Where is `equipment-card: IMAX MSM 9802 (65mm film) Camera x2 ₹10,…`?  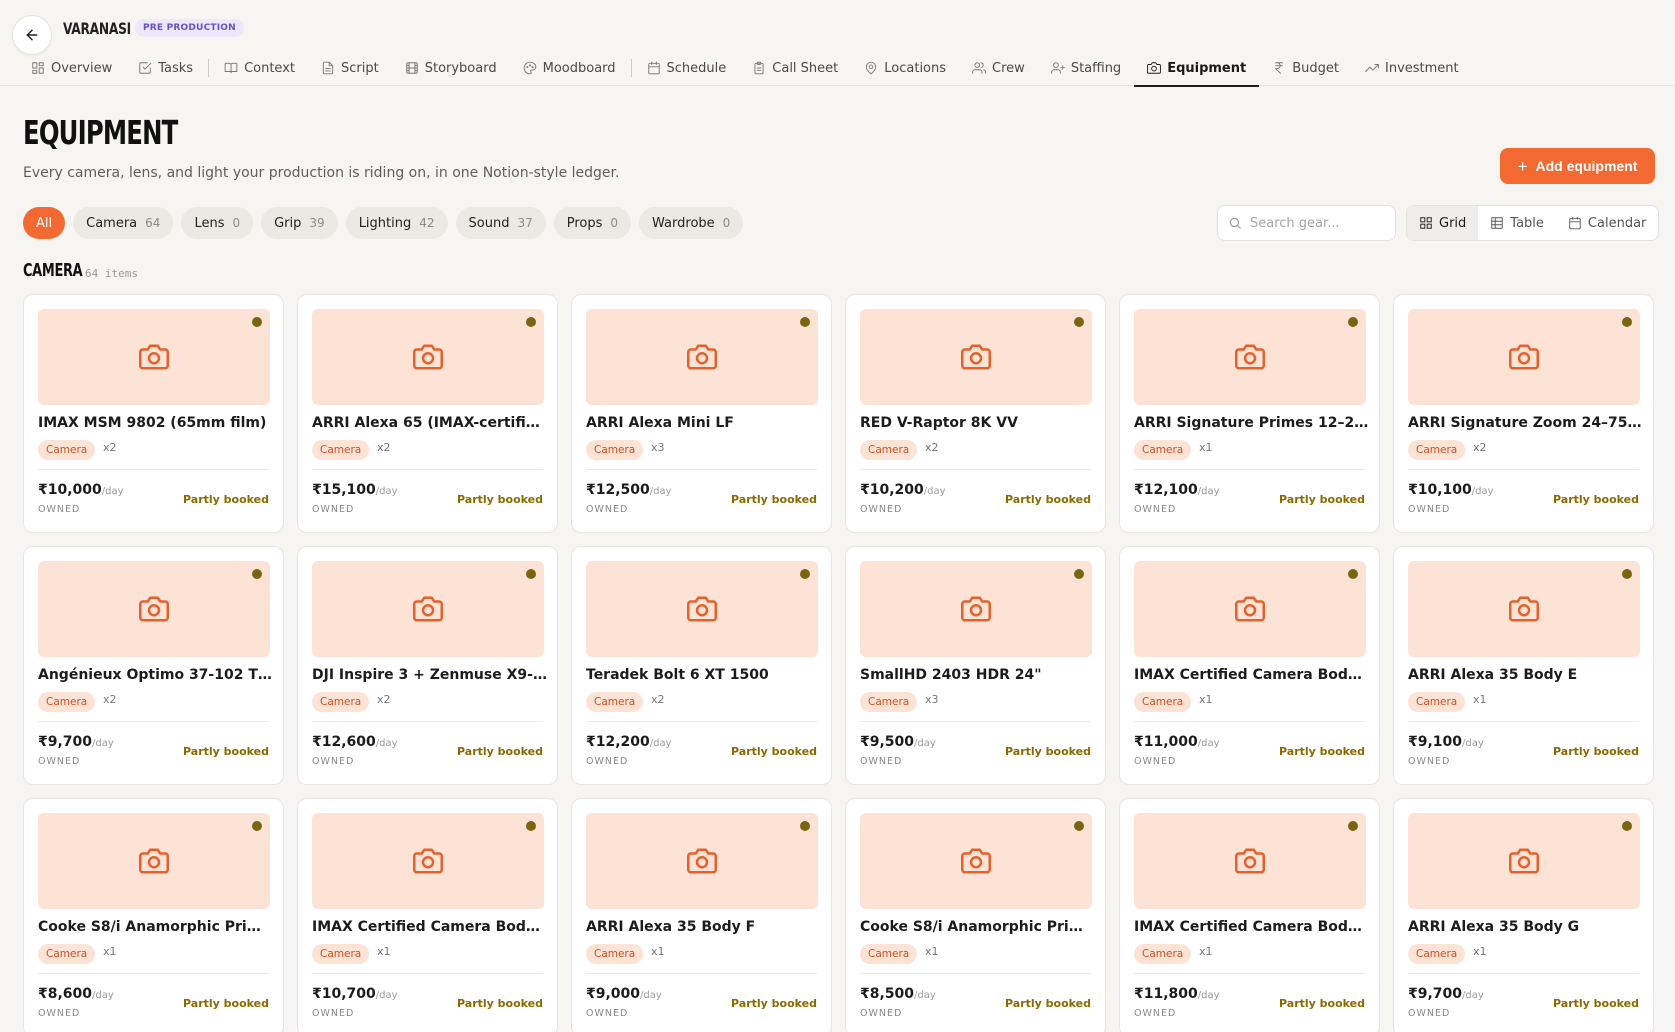
equipment-card: IMAX MSM 9802 (65mm film) Camera x2 ₹10,… is located at coordinates (153, 413).